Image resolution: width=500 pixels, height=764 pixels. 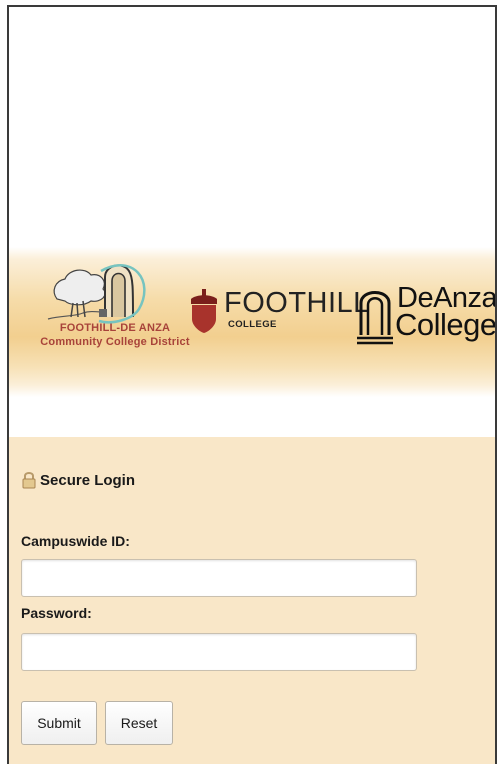 What do you see at coordinates (204, 311) in the screenshot?
I see `acorn-icon` at bounding box center [204, 311].